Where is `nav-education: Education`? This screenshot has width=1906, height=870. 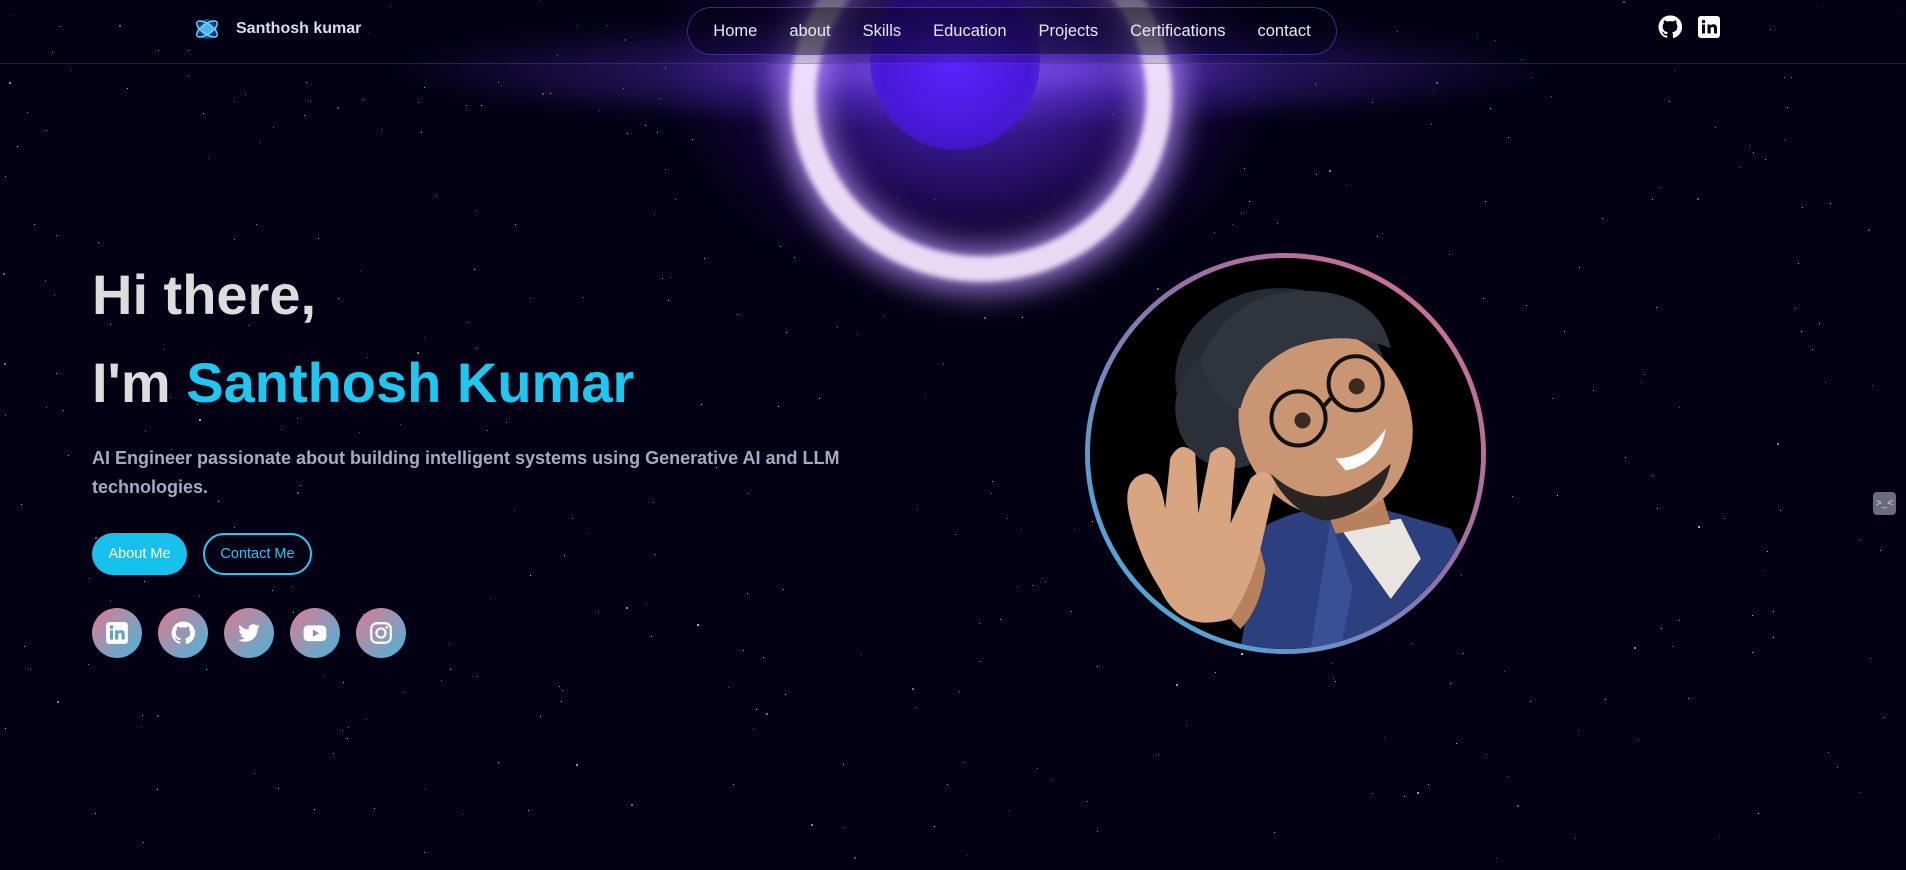 nav-education: Education is located at coordinates (969, 31).